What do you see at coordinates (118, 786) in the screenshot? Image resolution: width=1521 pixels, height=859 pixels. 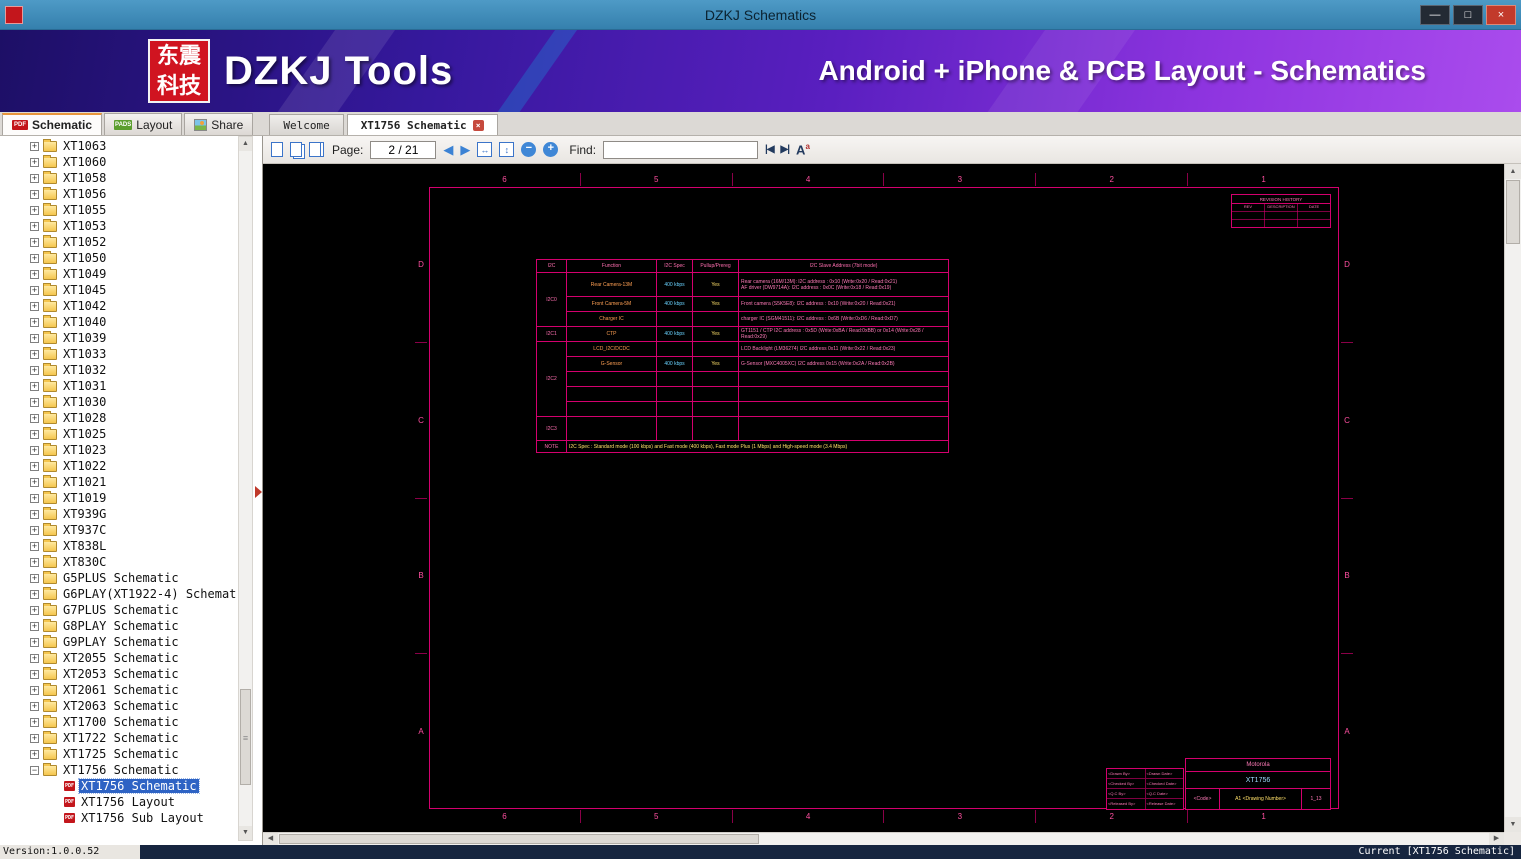 I see `tree-item-document: PDF XT1756 Schematic` at bounding box center [118, 786].